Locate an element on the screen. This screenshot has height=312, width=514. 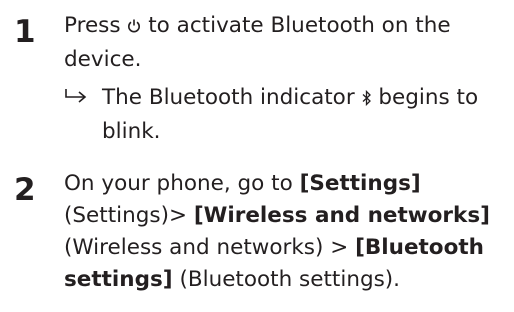
bluetooth-settings-translation: (Bluetooth settings). is located at coordinates (286, 279).